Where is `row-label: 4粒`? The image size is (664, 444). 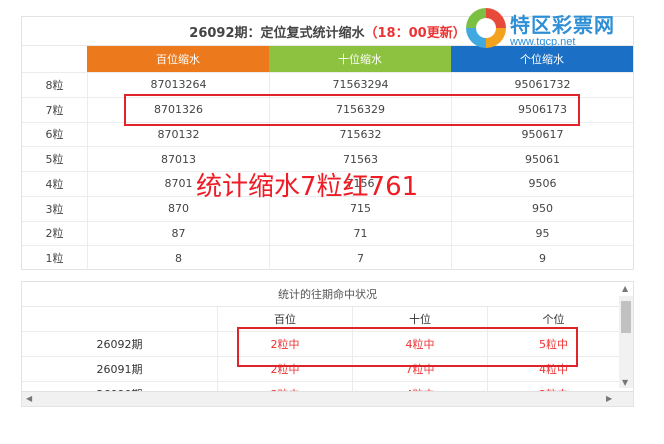 row-label: 4粒 is located at coordinates (55, 184).